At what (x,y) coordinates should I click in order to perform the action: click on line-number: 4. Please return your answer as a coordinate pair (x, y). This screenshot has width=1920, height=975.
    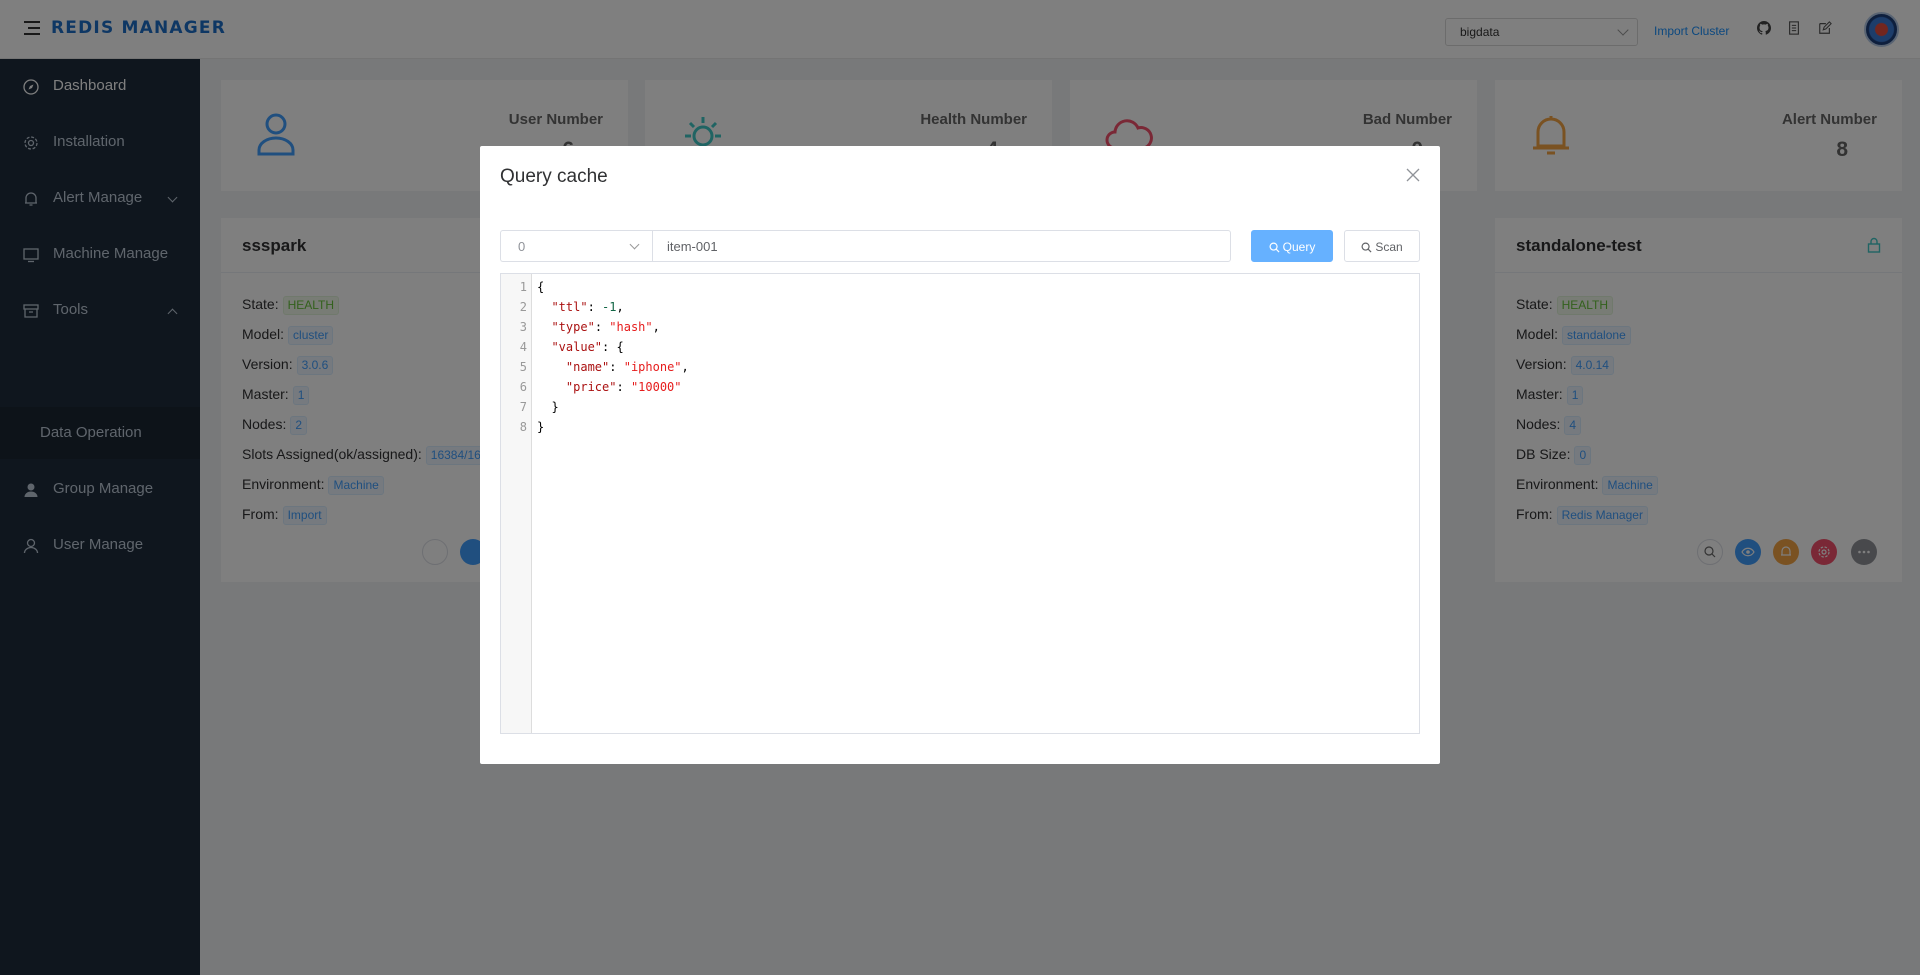
    Looking at the image, I should click on (523, 347).